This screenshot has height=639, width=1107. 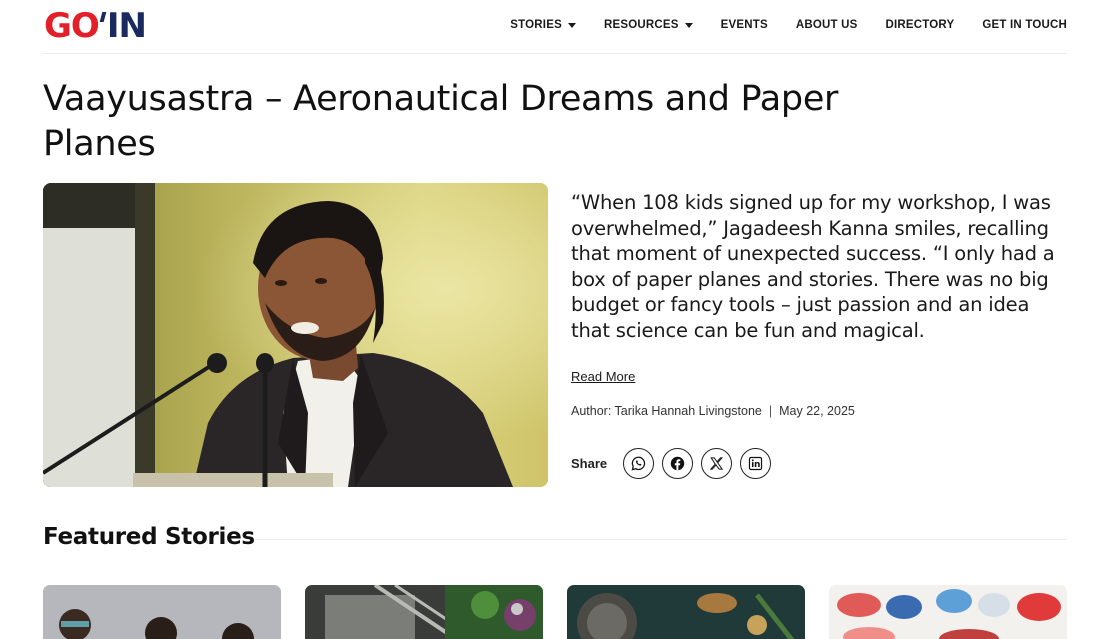 What do you see at coordinates (666, 411) in the screenshot?
I see `author-name: Author: Tarika Hannah Livingstone` at bounding box center [666, 411].